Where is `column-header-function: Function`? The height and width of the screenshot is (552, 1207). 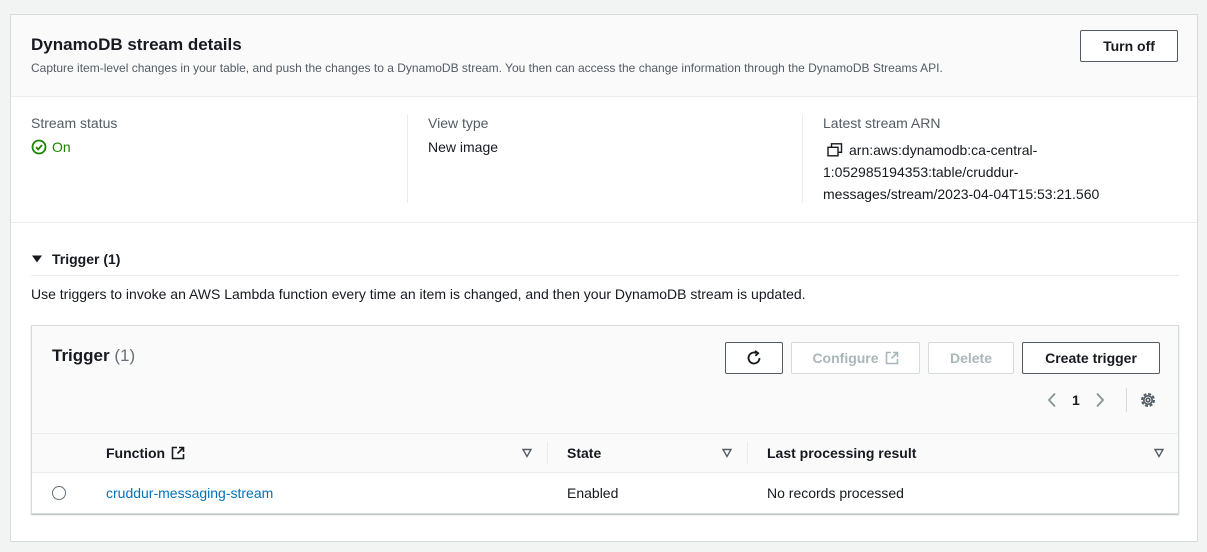 column-header-function: Function is located at coordinates (145, 453).